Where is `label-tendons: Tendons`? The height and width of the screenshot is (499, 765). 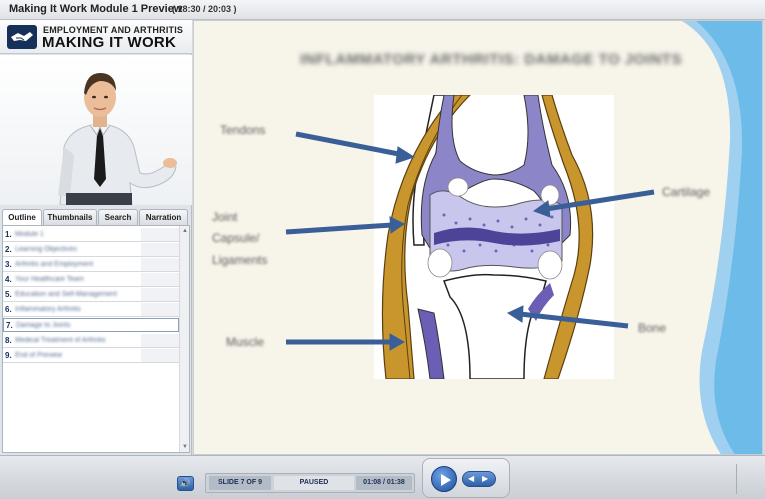 label-tendons: Tendons is located at coordinates (243, 130).